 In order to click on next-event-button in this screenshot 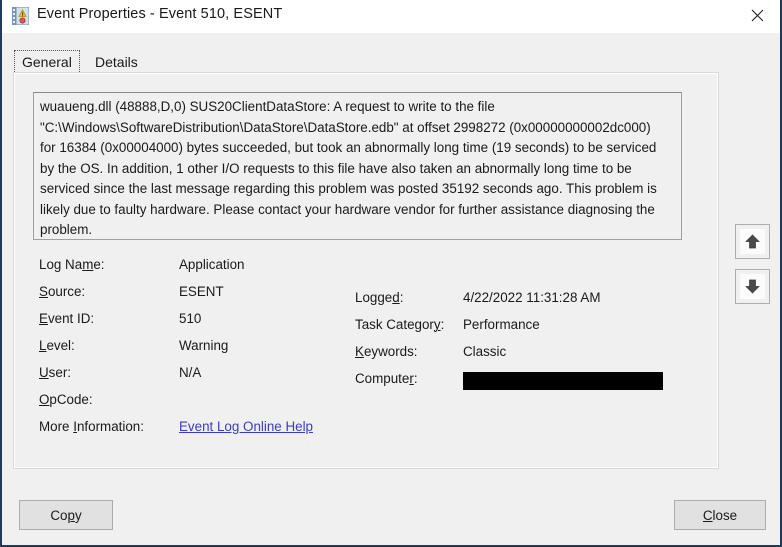, I will do `click(752, 286)`.